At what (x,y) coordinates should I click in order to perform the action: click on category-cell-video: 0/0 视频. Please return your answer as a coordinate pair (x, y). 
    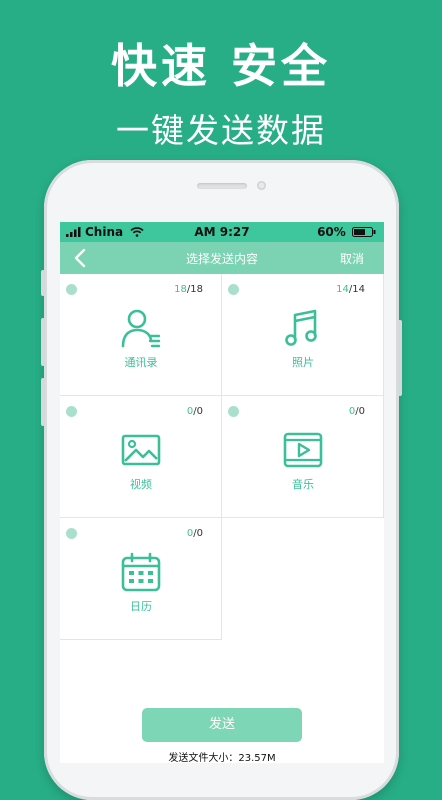
    Looking at the image, I should click on (141, 457).